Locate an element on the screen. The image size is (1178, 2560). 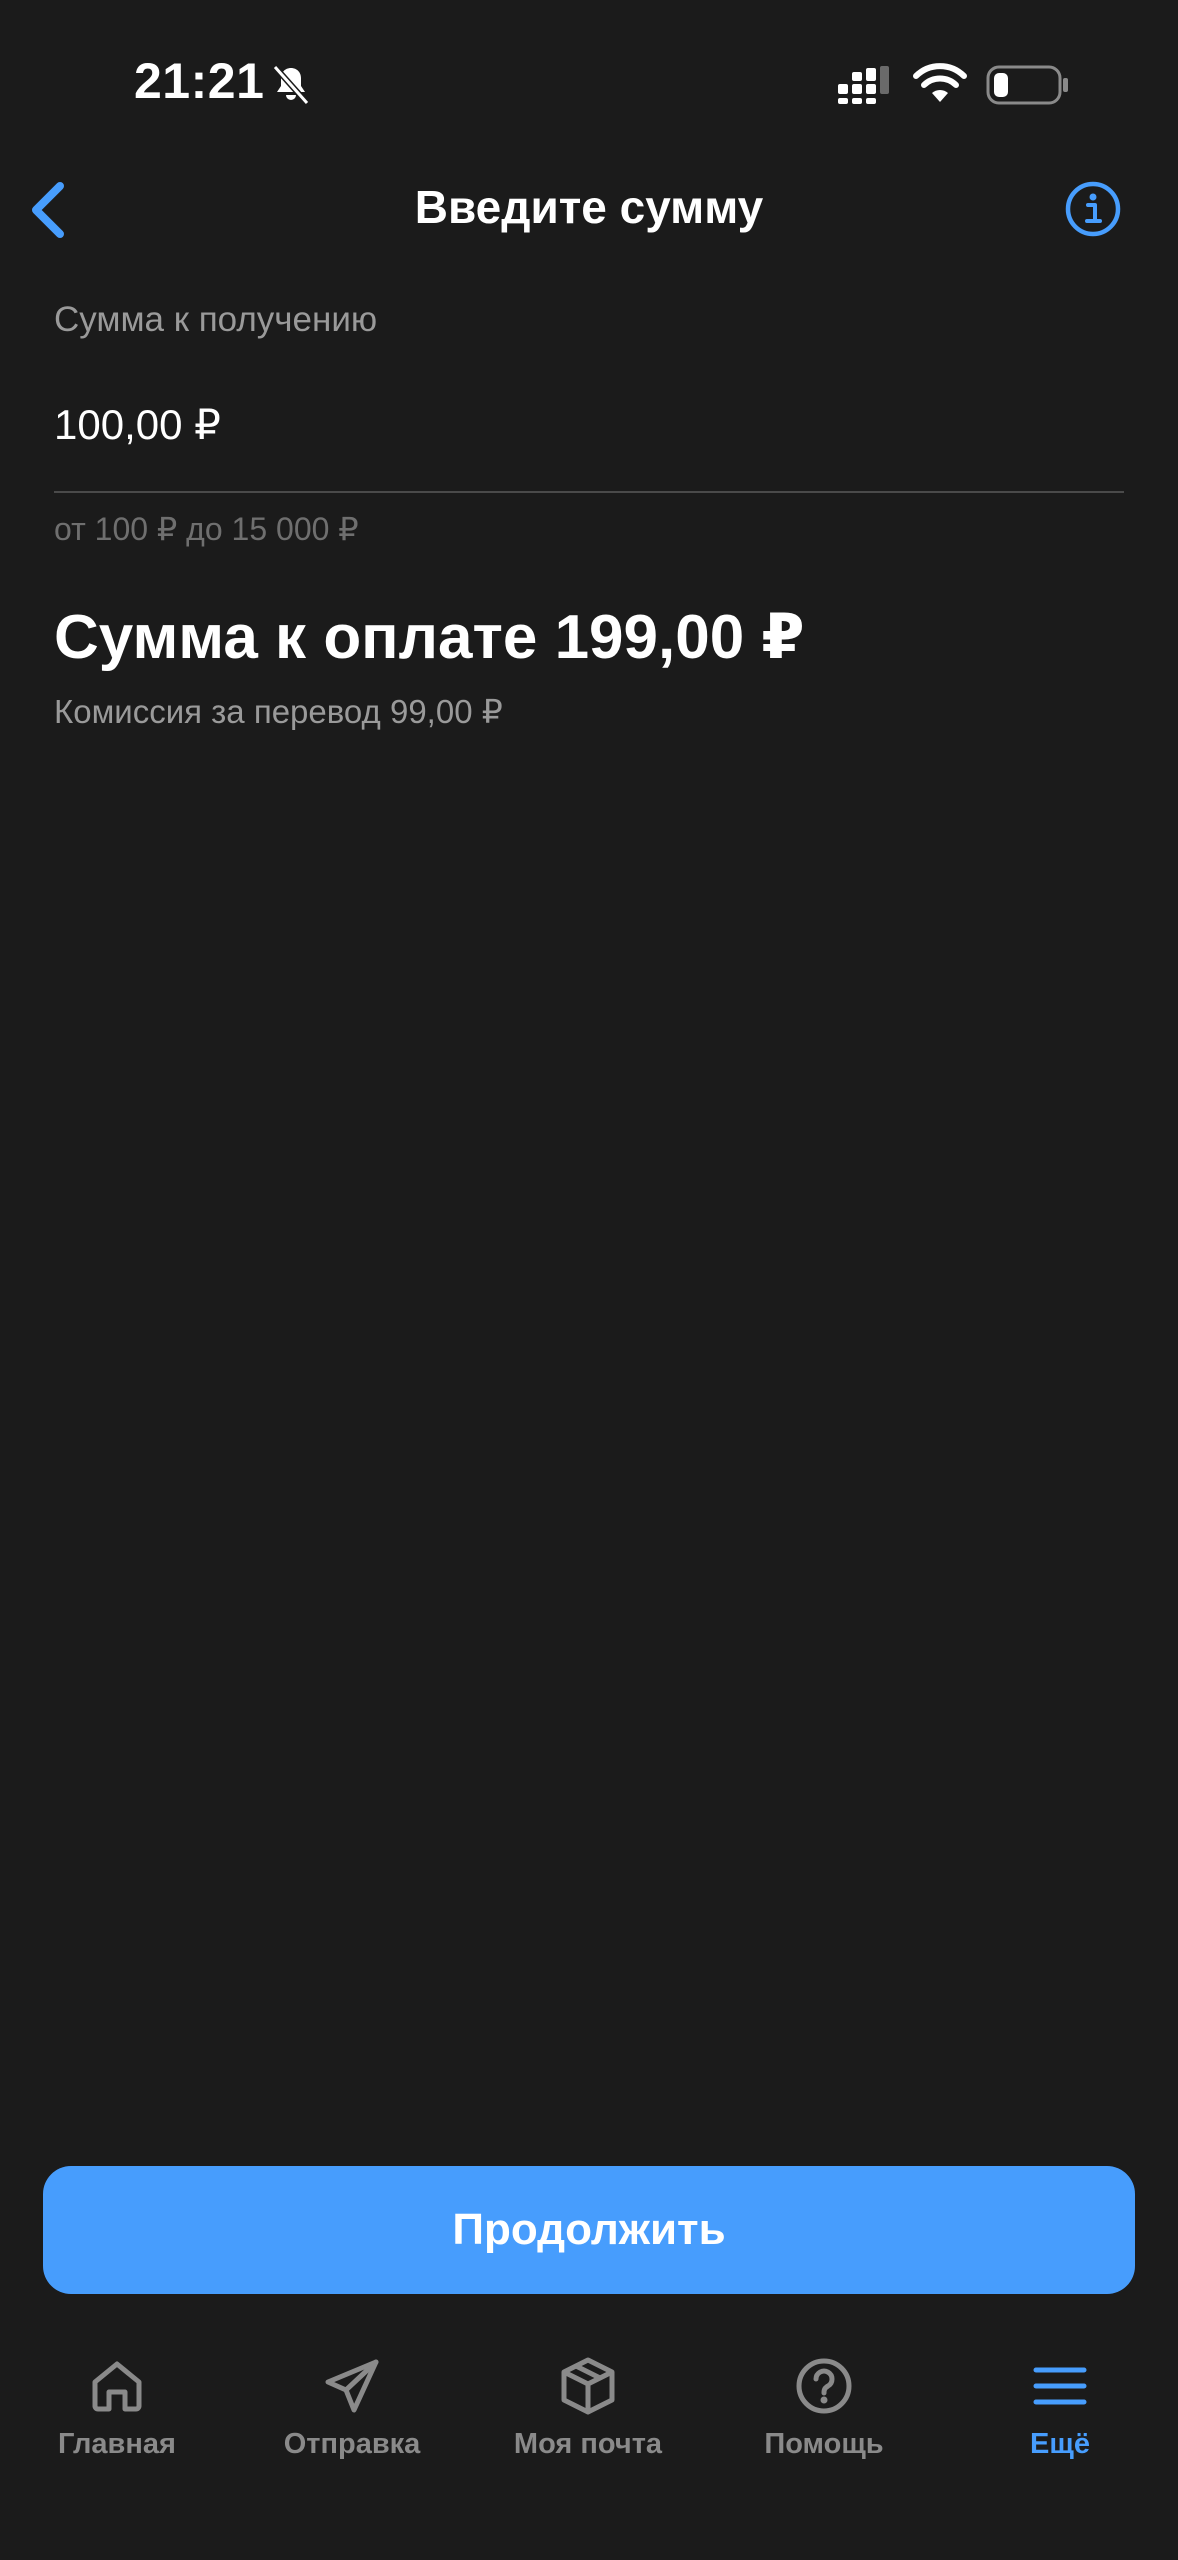
tab-label: Главная is located at coordinates (117, 2444).